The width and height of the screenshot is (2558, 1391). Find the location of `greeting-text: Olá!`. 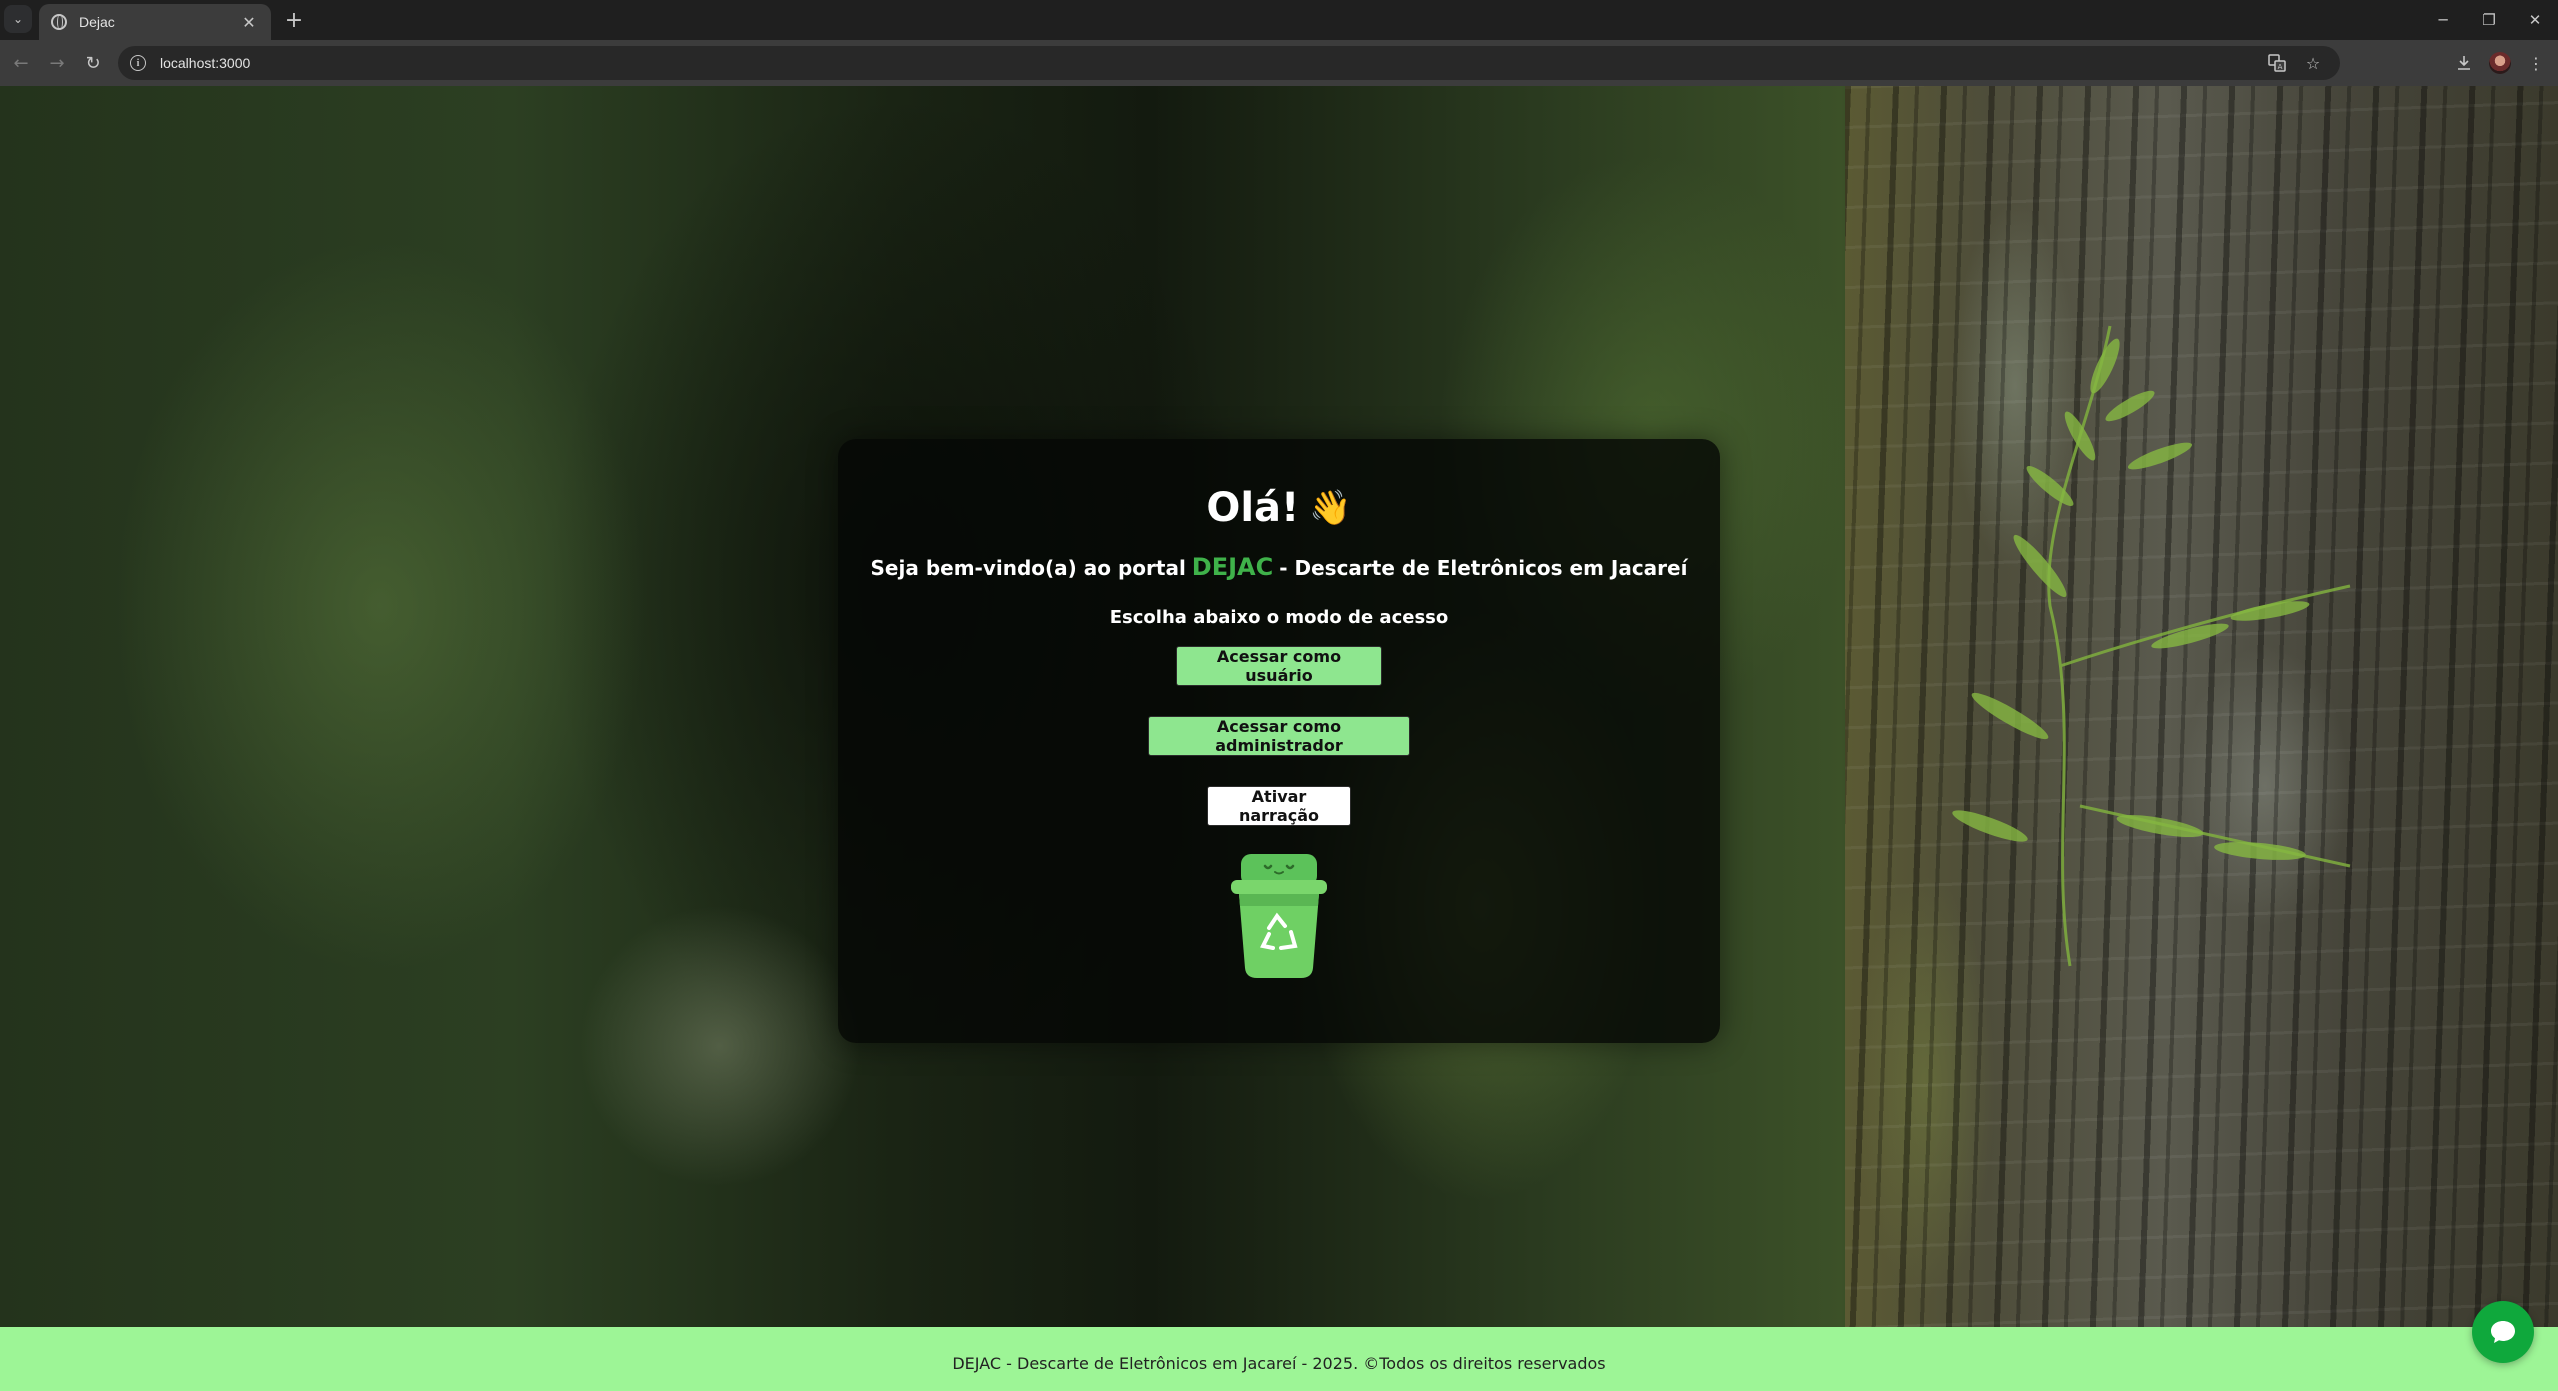

greeting-text: Olá! is located at coordinates (1253, 508).